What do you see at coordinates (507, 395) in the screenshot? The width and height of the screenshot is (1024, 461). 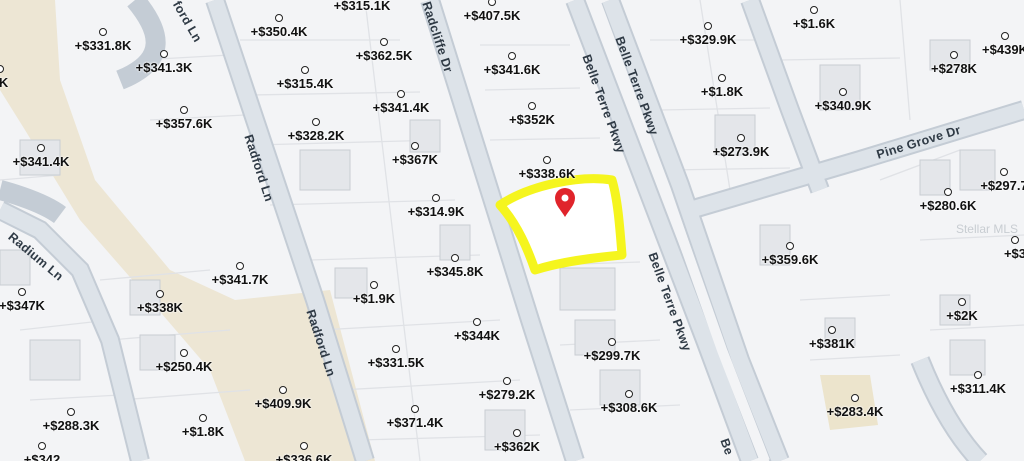 I see `price-label: +$279.2K` at bounding box center [507, 395].